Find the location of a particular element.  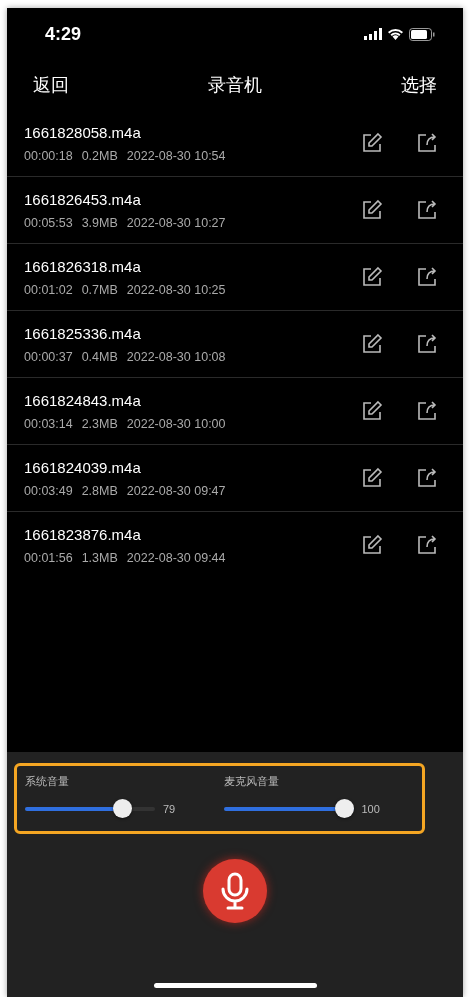

recording-date: 2022-08-30 10:00 is located at coordinates (176, 423).